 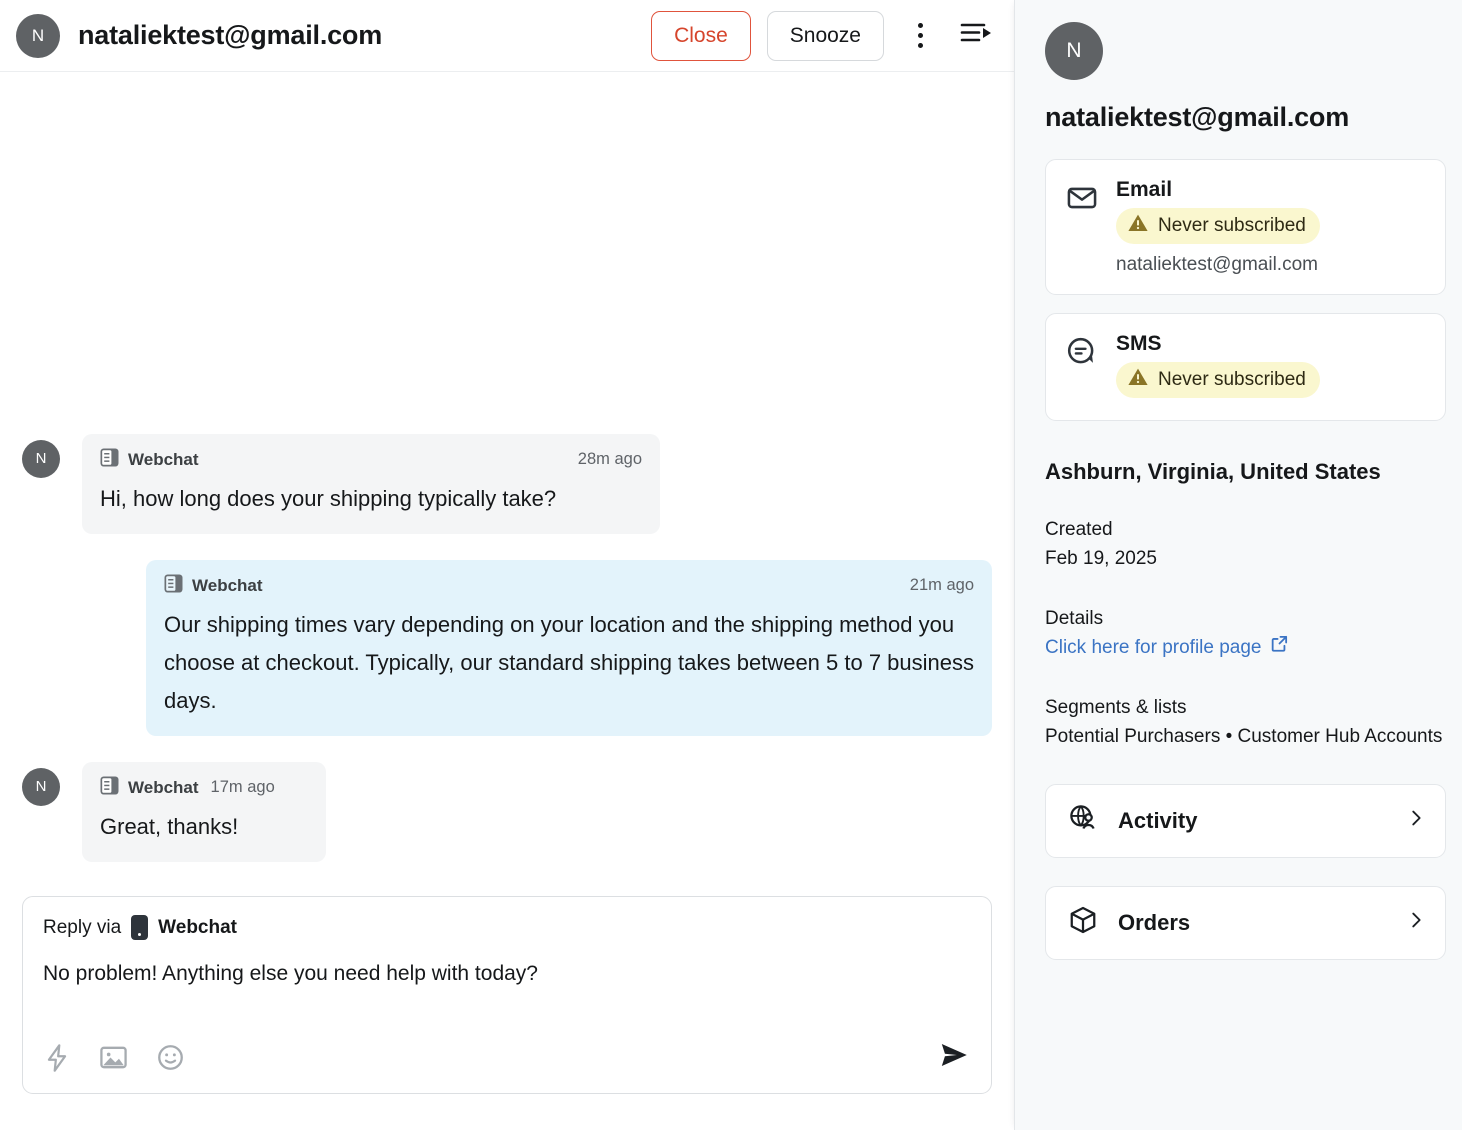 I want to click on reply-via-label: Reply via, so click(x=82, y=927).